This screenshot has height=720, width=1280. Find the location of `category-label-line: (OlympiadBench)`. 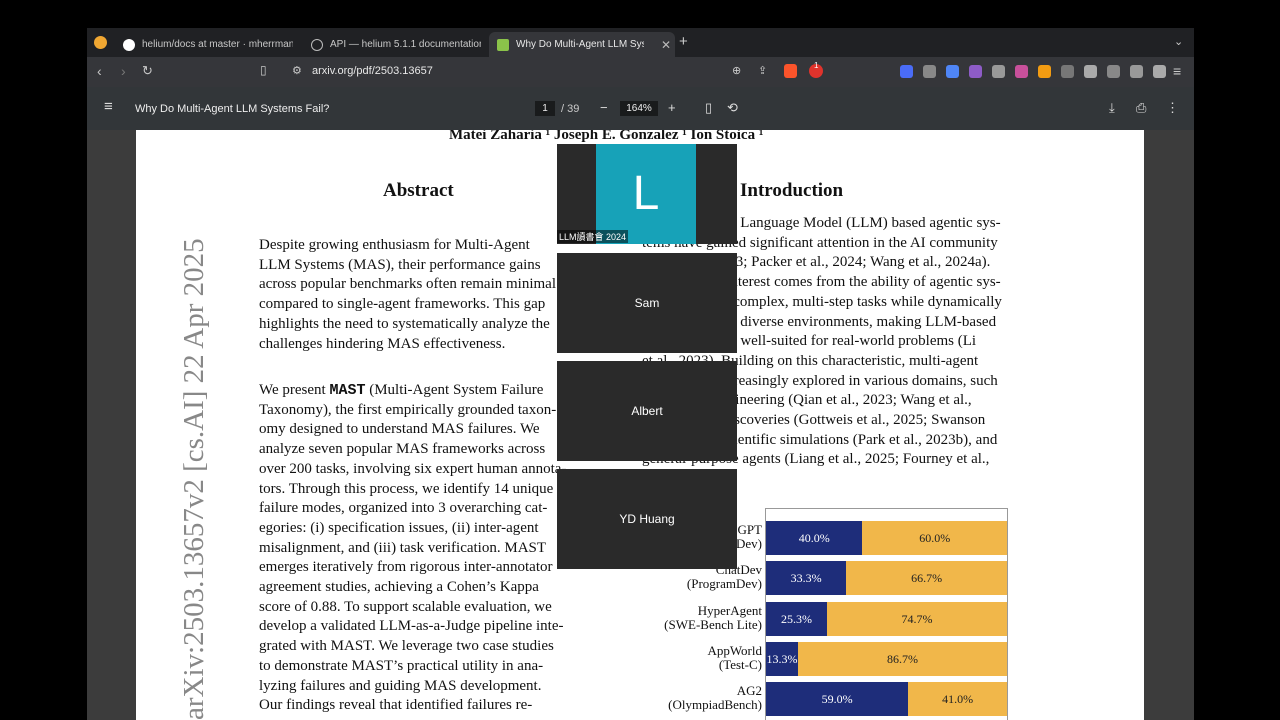

category-label-line: (OlympiadBench) is located at coordinates (715, 705).